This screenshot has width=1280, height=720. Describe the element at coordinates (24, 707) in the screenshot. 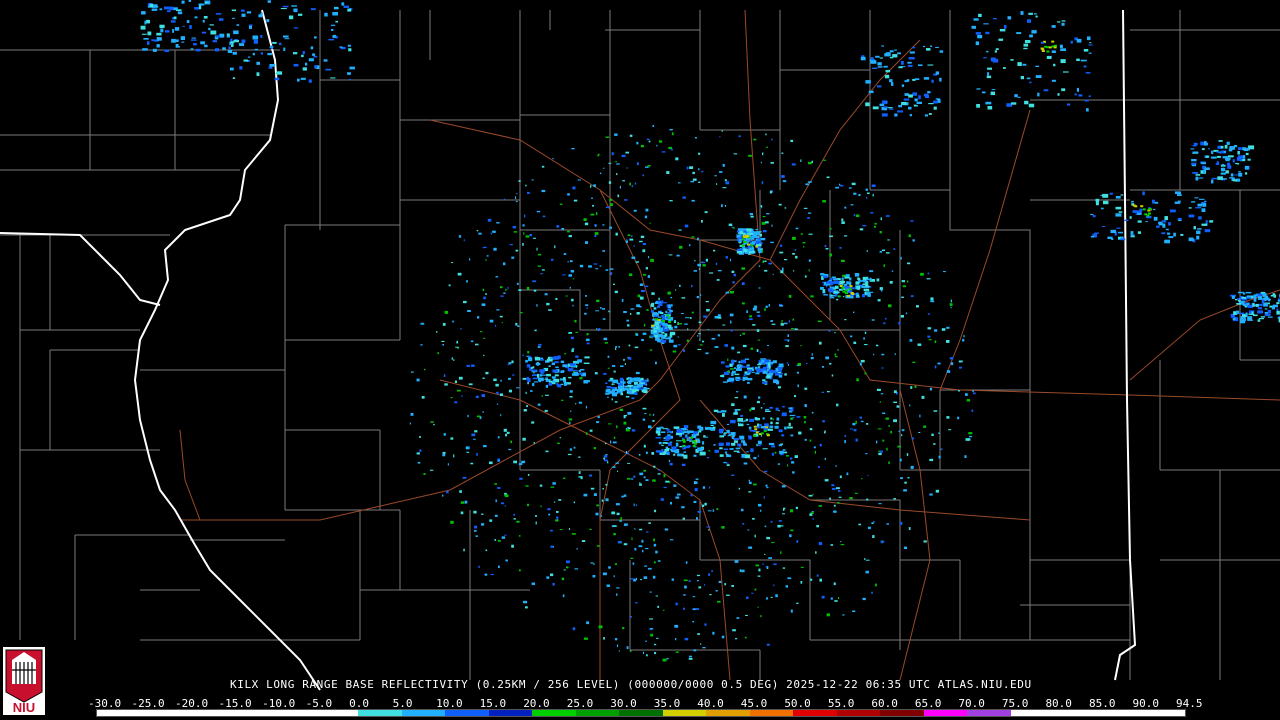

I see `logo-text: NIU` at that location.